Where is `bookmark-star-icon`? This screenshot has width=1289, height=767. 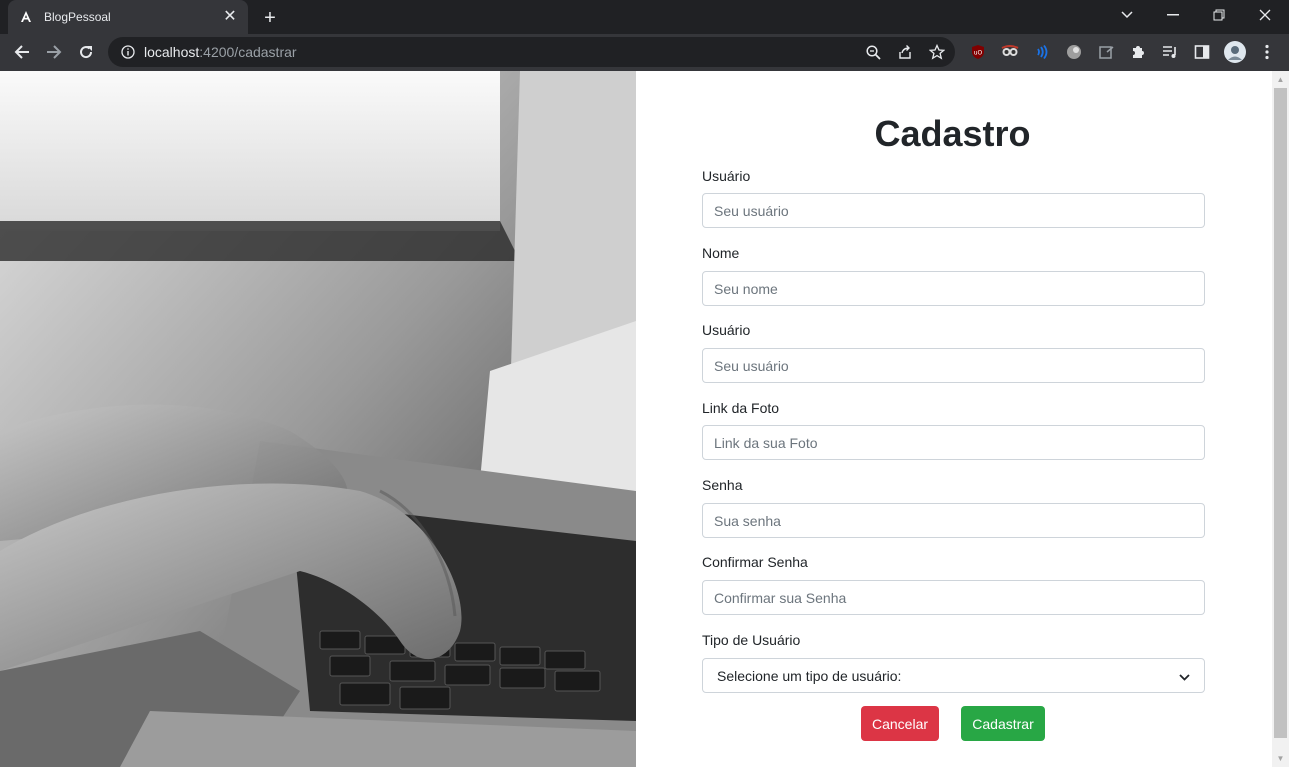 bookmark-star-icon is located at coordinates (937, 52).